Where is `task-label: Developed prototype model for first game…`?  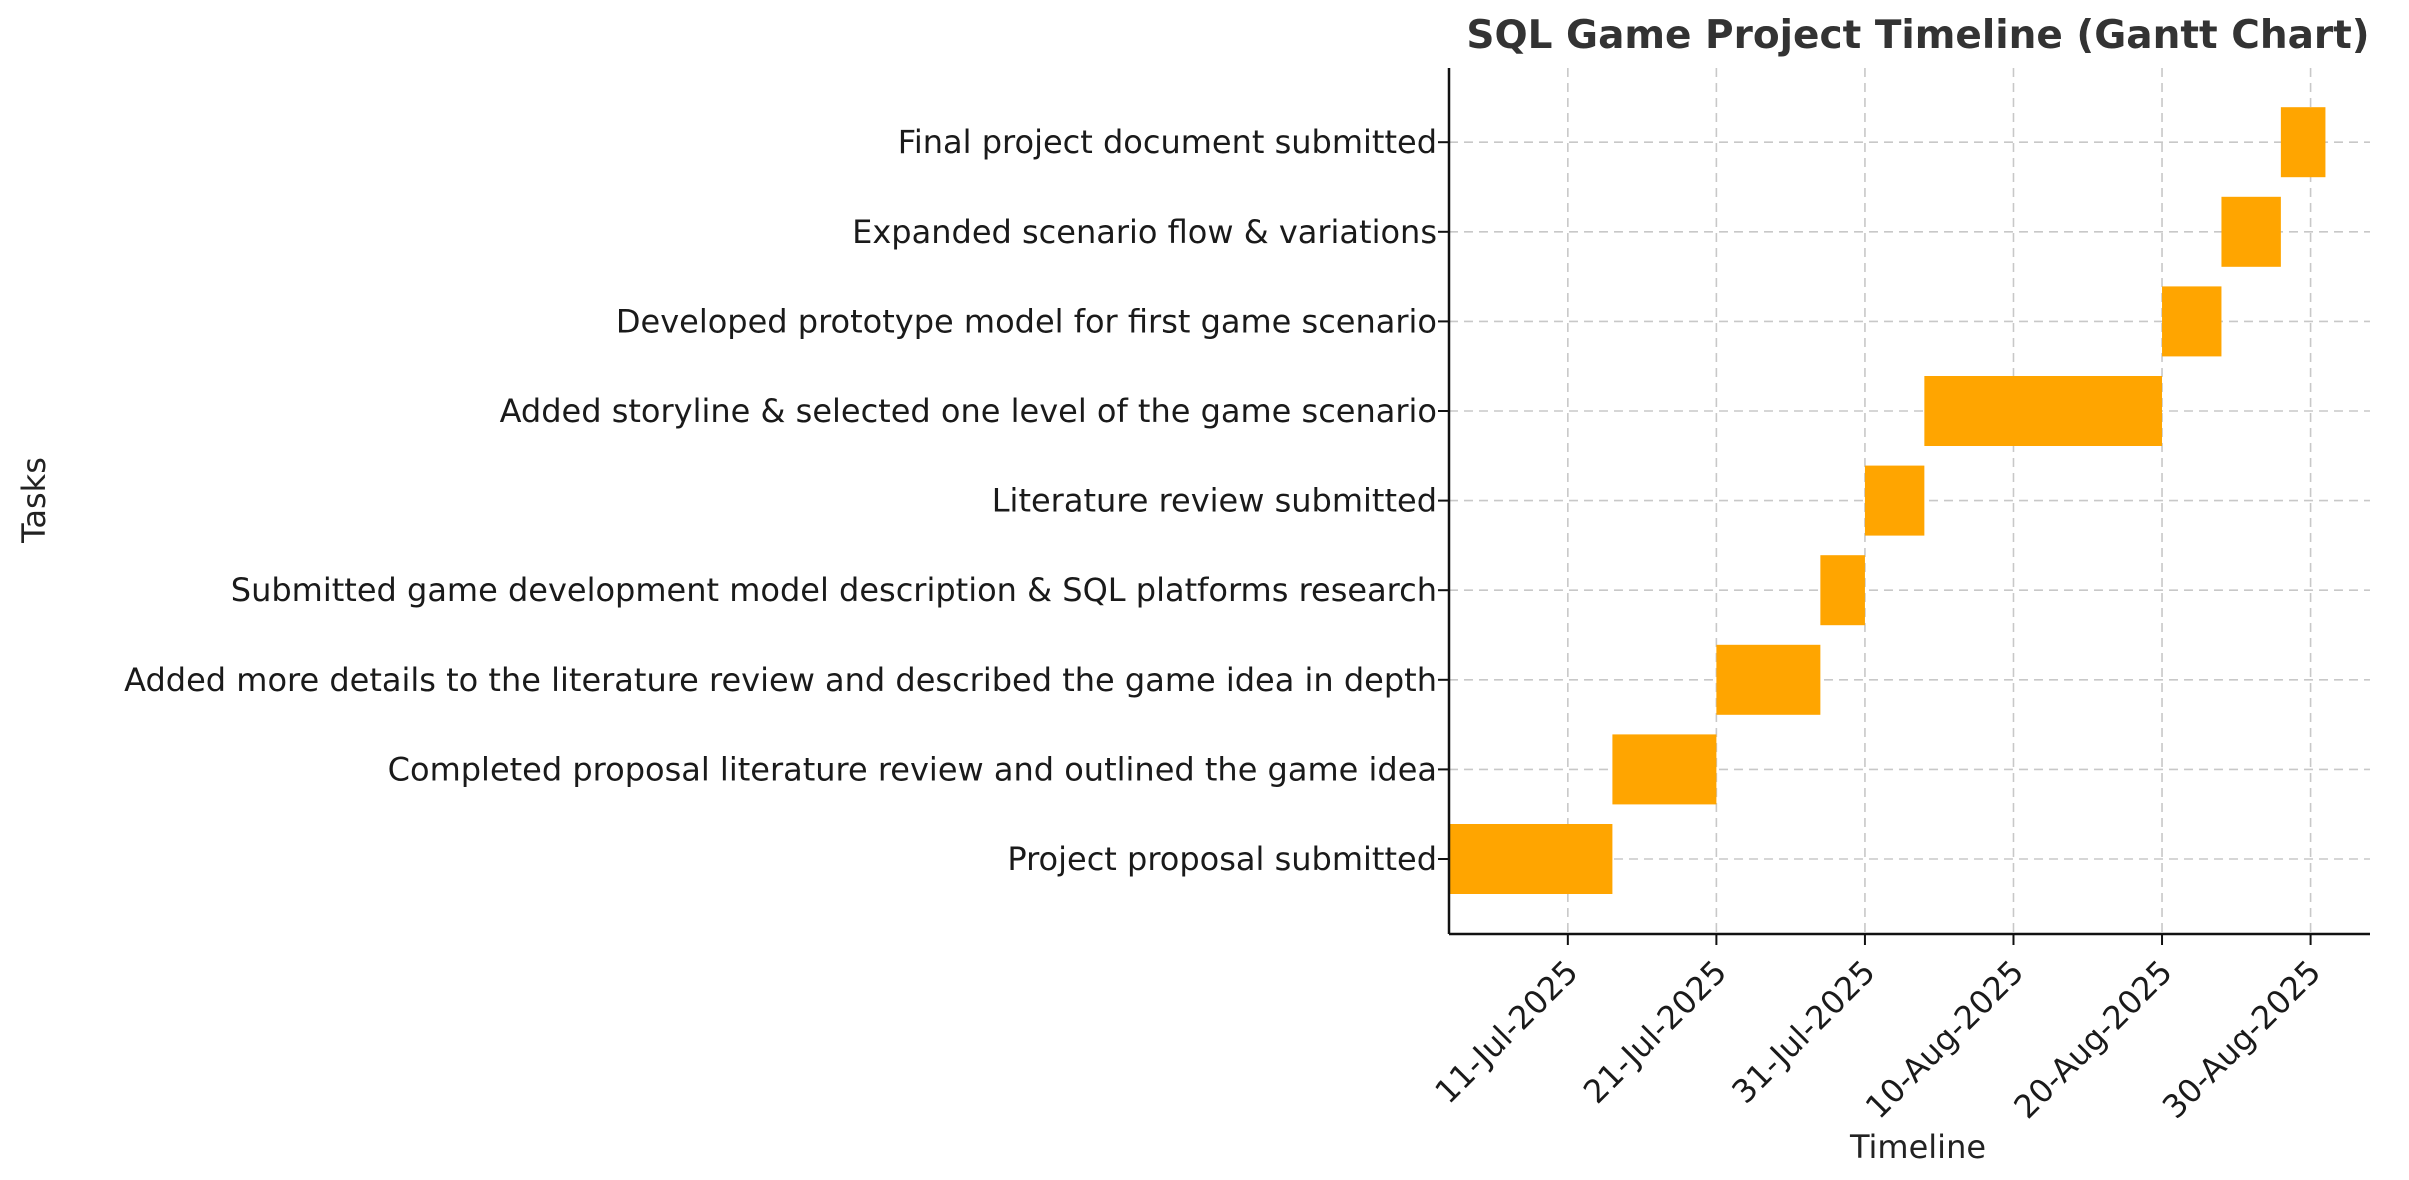
task-label: Developed prototype model for first game… is located at coordinates (1026, 321).